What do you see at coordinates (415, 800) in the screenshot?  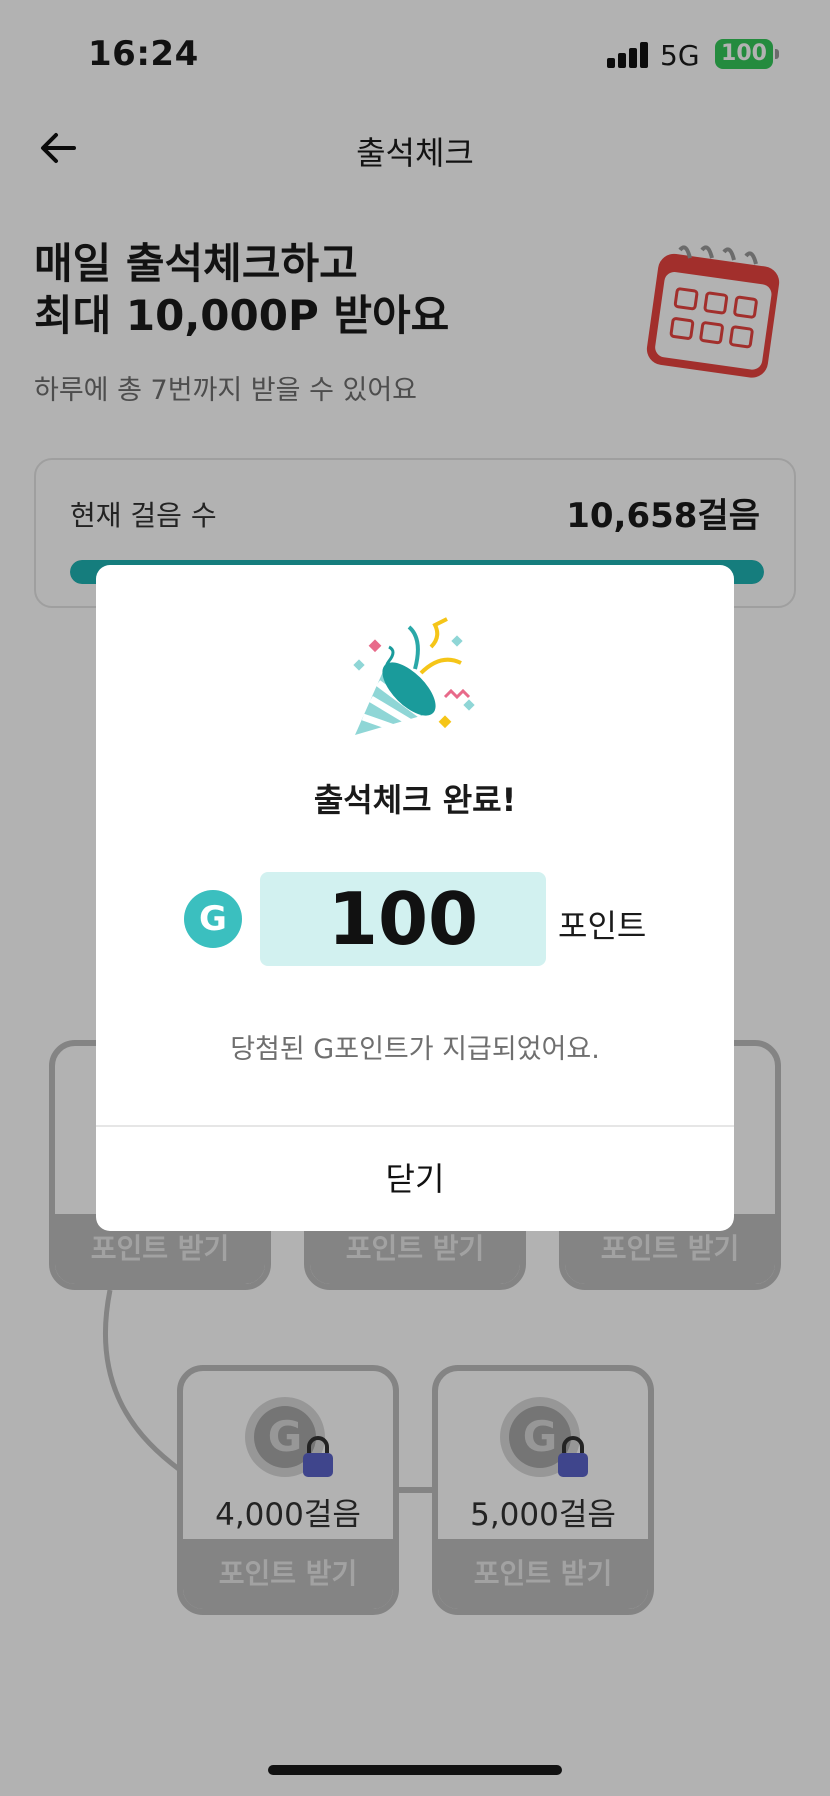 I see `dialog-title: 출석체크 완료!` at bounding box center [415, 800].